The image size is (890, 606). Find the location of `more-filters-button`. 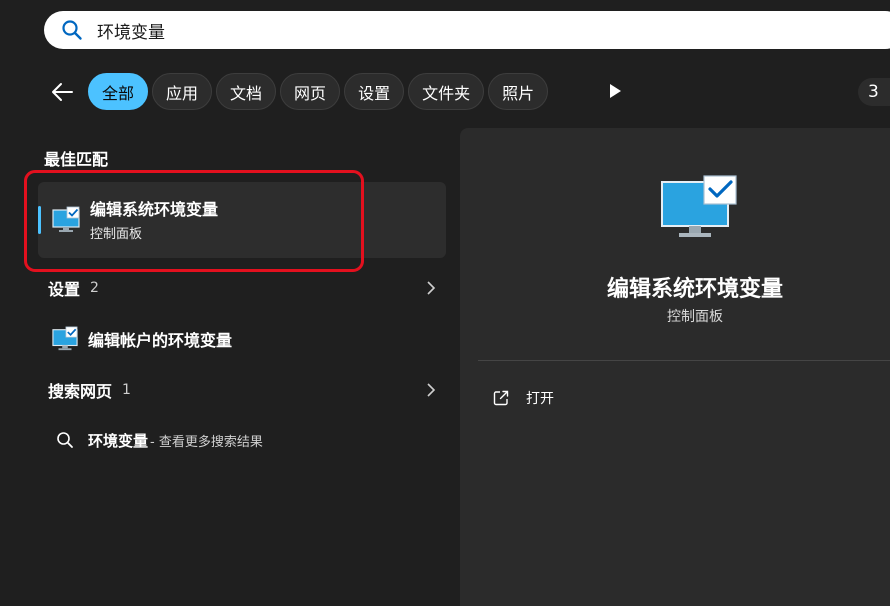

more-filters-button is located at coordinates (615, 93).